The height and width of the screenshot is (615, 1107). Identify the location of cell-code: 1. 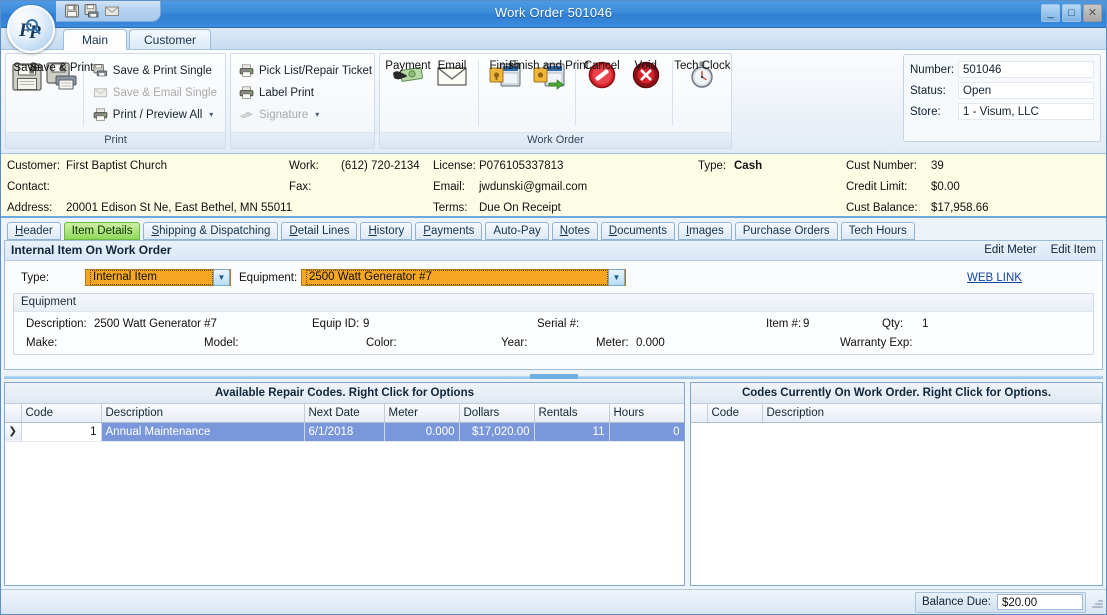
(61, 432).